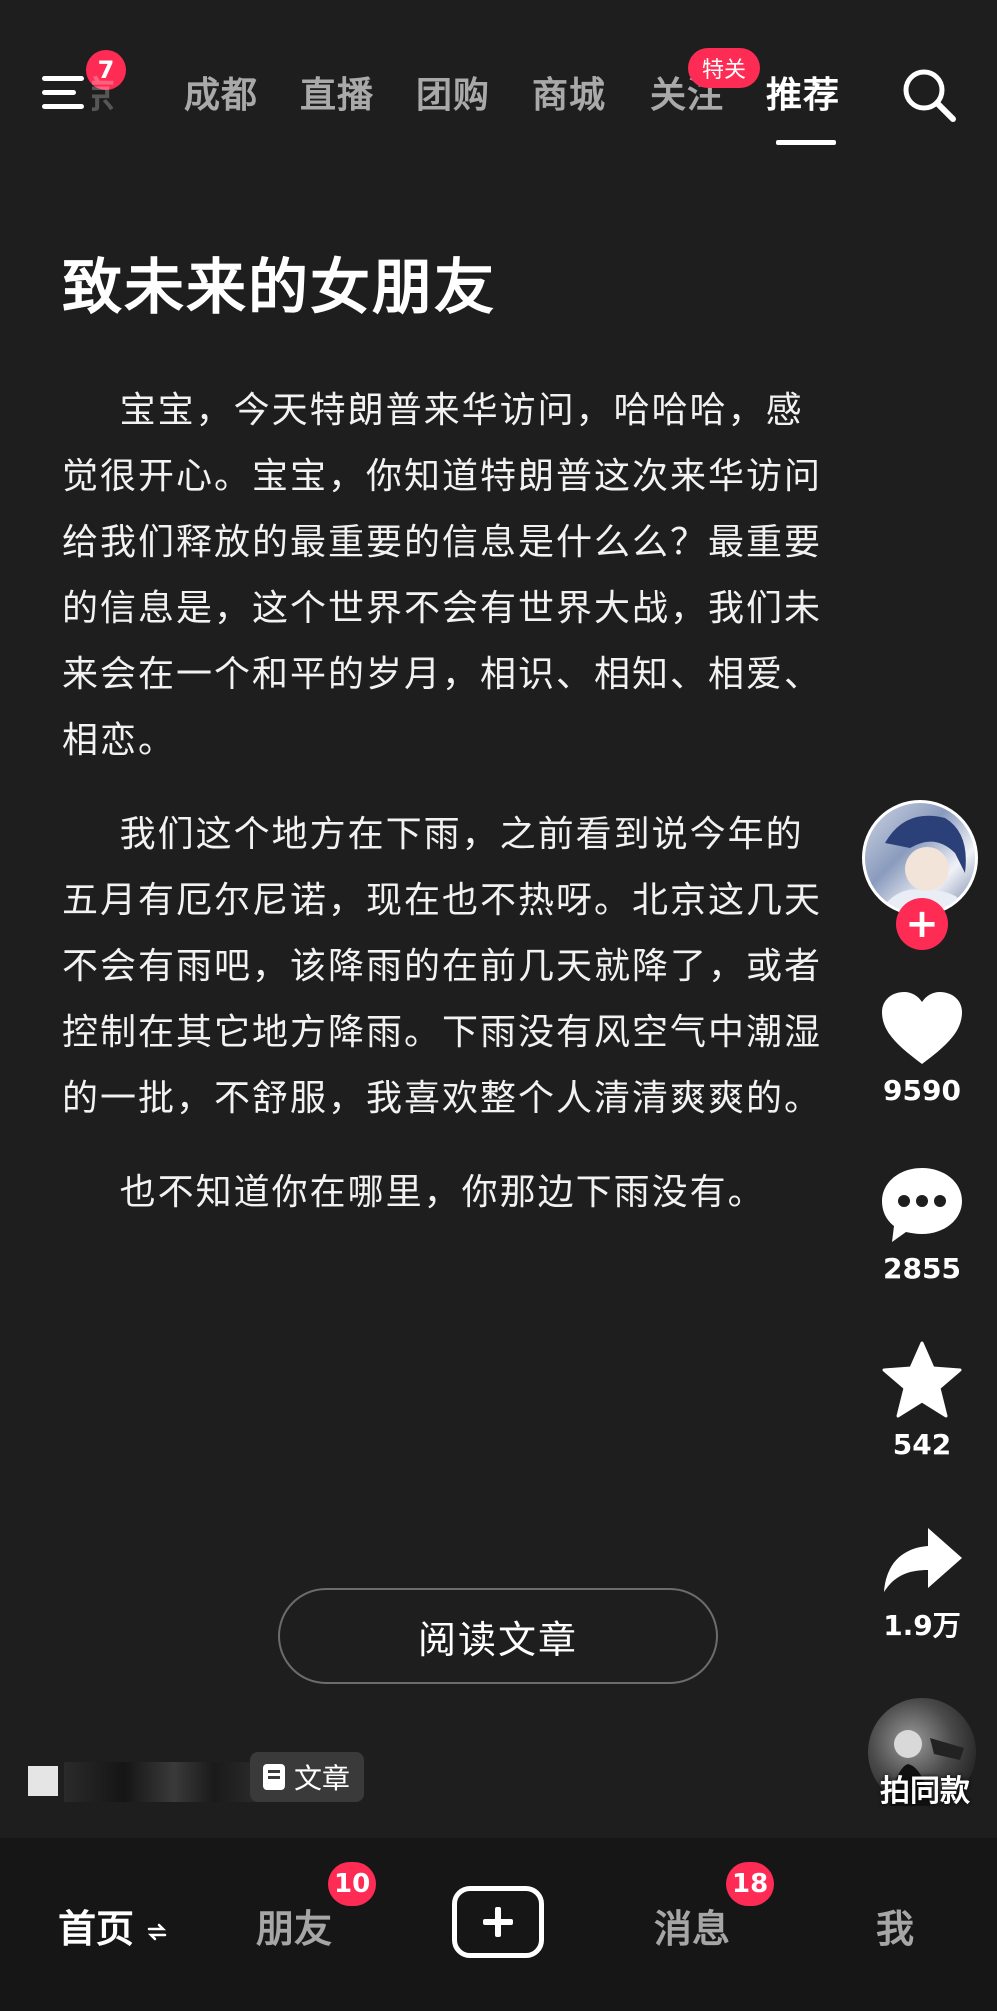 The image size is (997, 2011). What do you see at coordinates (922, 1028) in the screenshot?
I see `heart-icon` at bounding box center [922, 1028].